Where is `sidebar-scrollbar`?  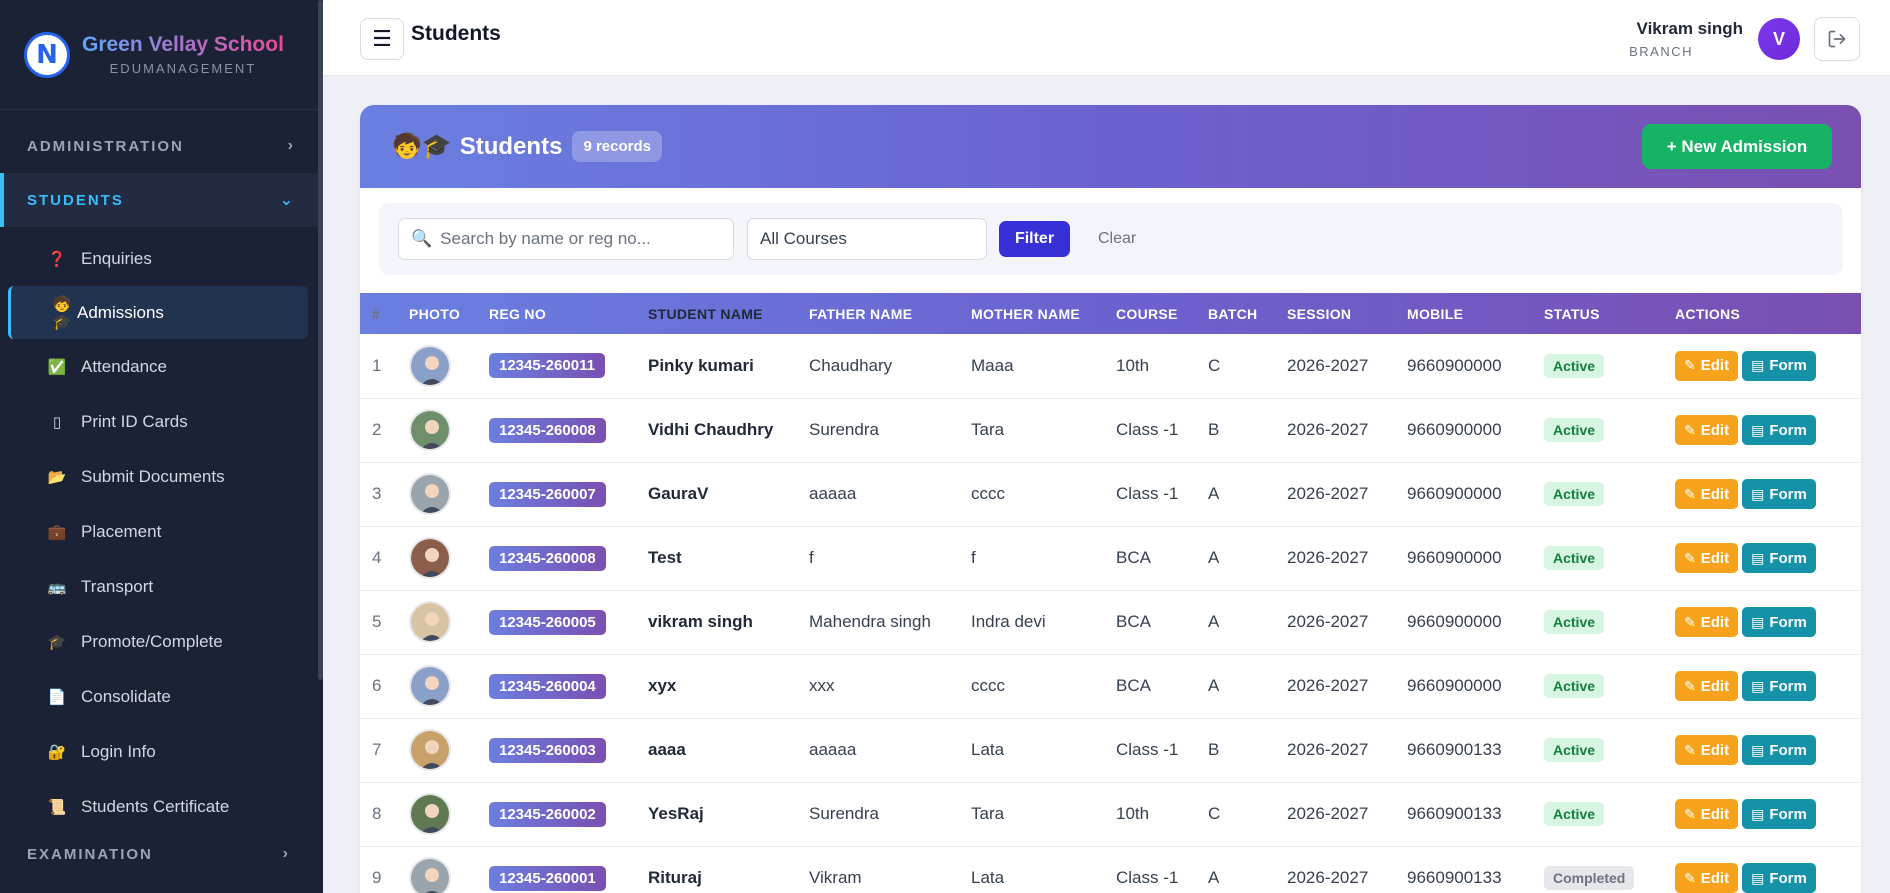
sidebar-scrollbar is located at coordinates (320, 340).